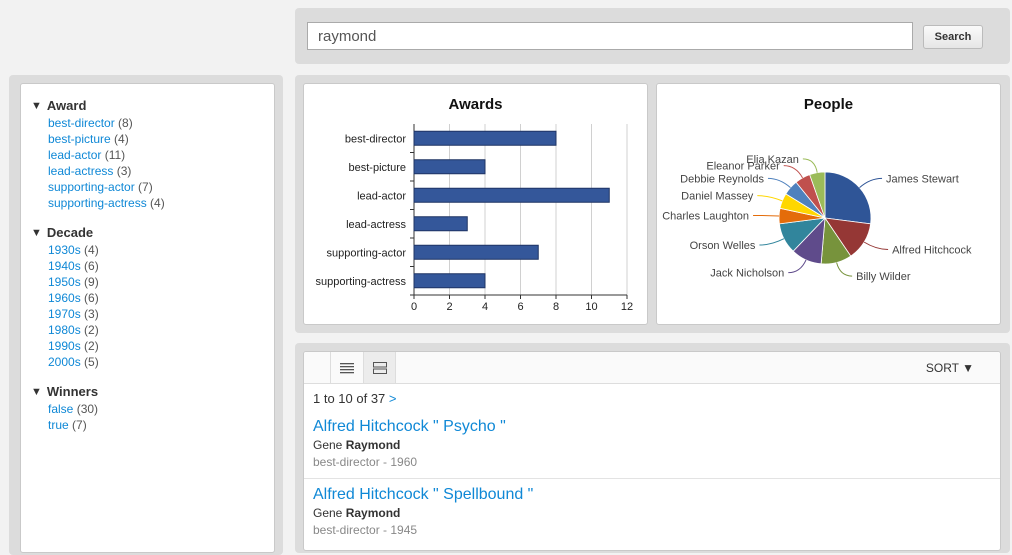 The height and width of the screenshot is (555, 1012). Describe the element at coordinates (723, 246) in the screenshot. I see `pie-label: Orson Welles` at that location.